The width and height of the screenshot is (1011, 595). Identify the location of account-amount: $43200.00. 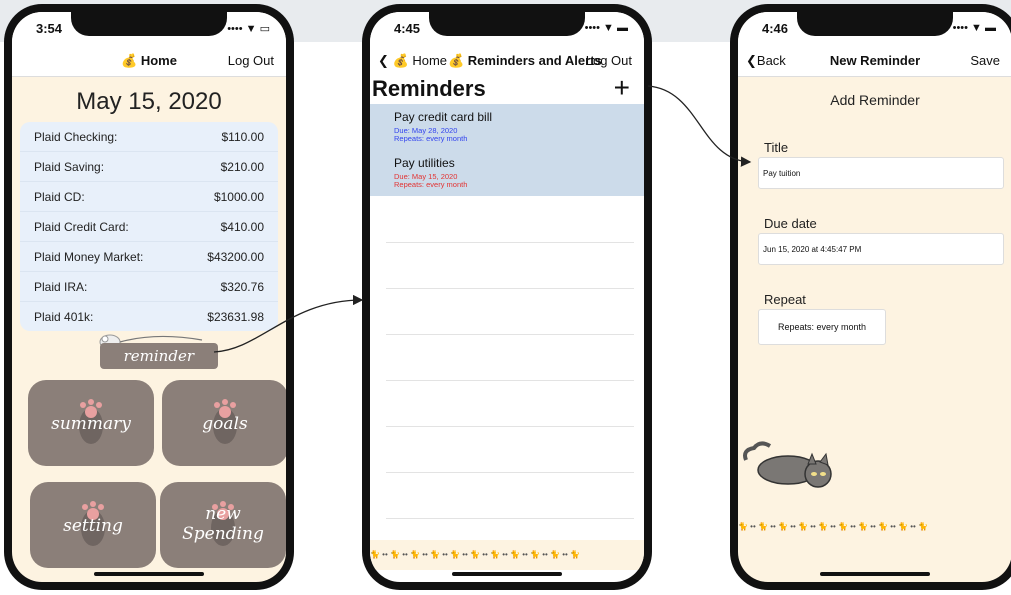
(235, 256).